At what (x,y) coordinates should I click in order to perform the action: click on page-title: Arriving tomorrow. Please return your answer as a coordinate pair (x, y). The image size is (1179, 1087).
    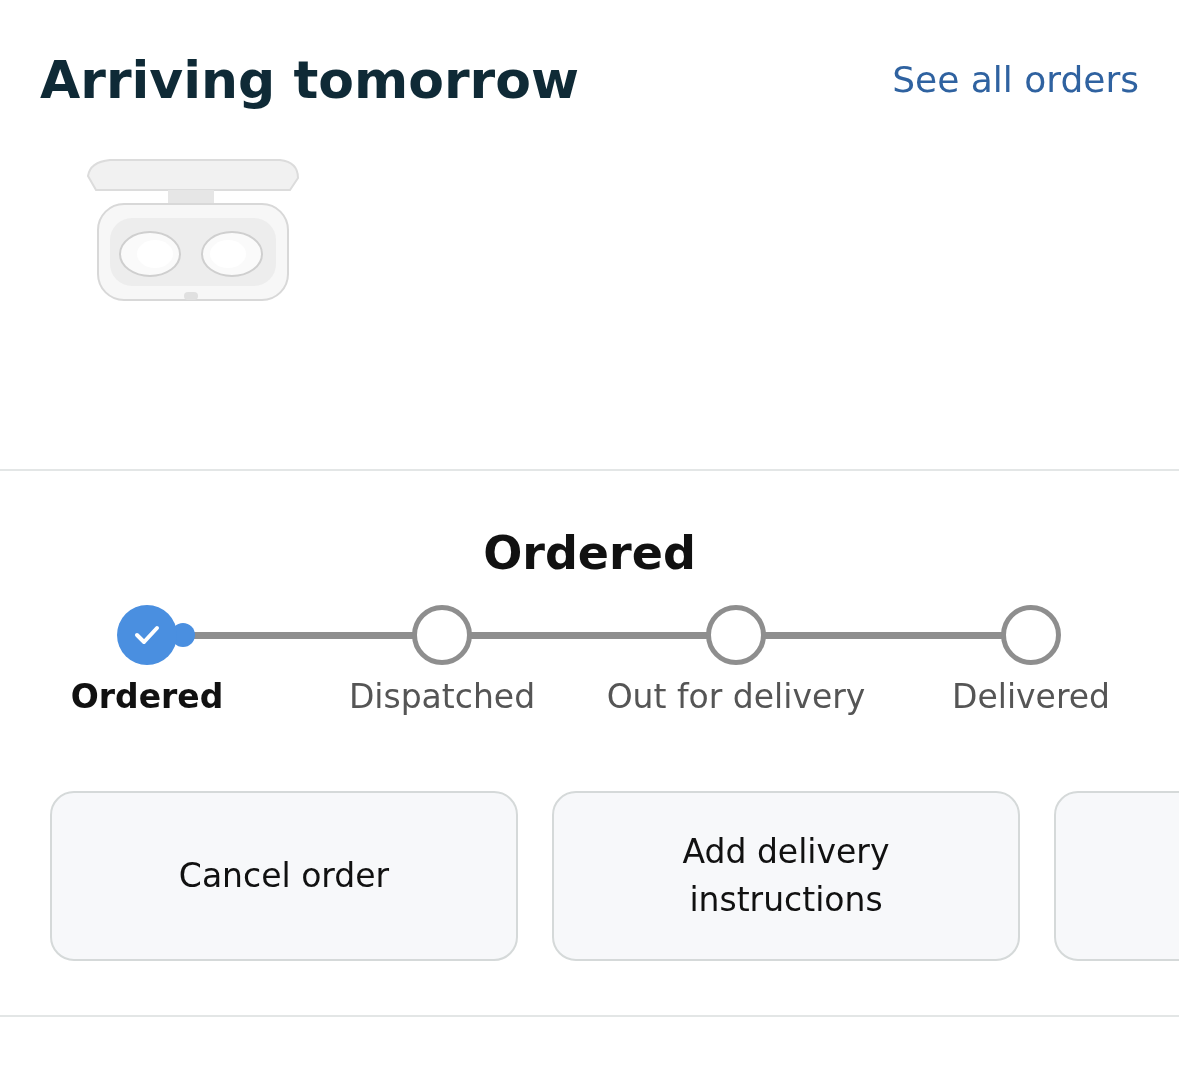
    Looking at the image, I should click on (309, 80).